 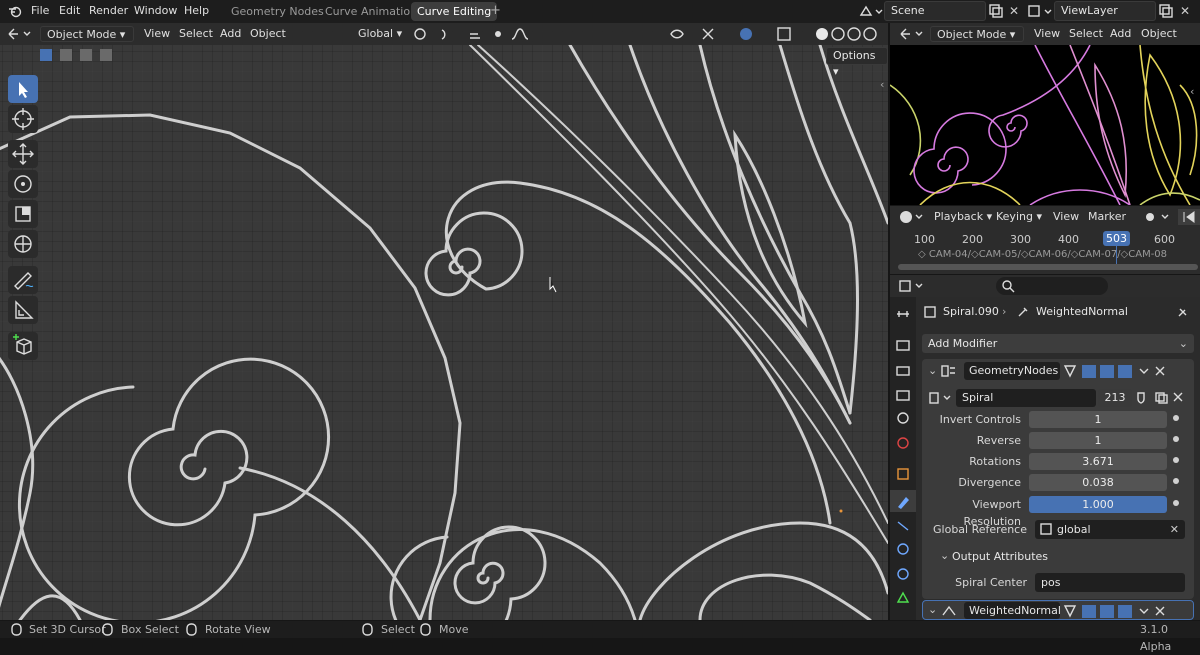 What do you see at coordinates (23, 346) in the screenshot?
I see `tool-add-cube` at bounding box center [23, 346].